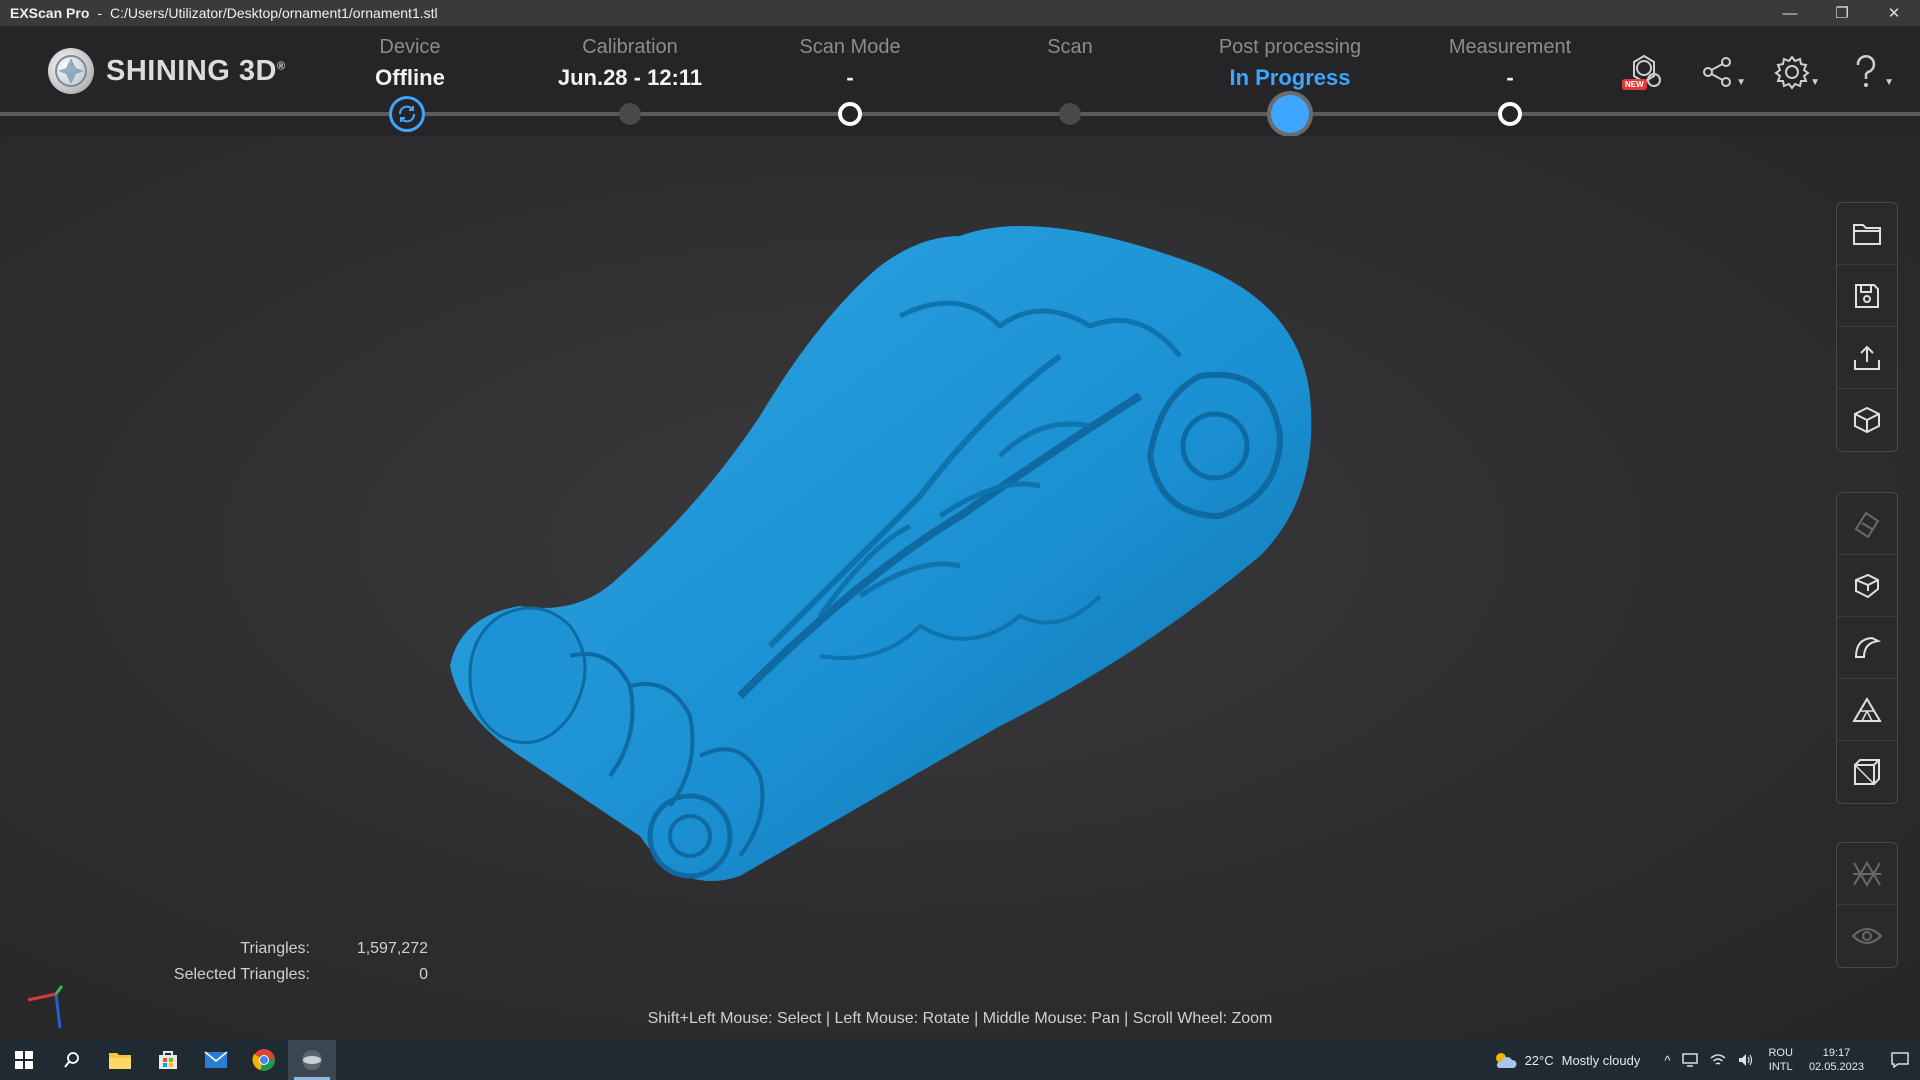  Describe the element at coordinates (71, 71) in the screenshot. I see `logo-mark-icon` at that location.